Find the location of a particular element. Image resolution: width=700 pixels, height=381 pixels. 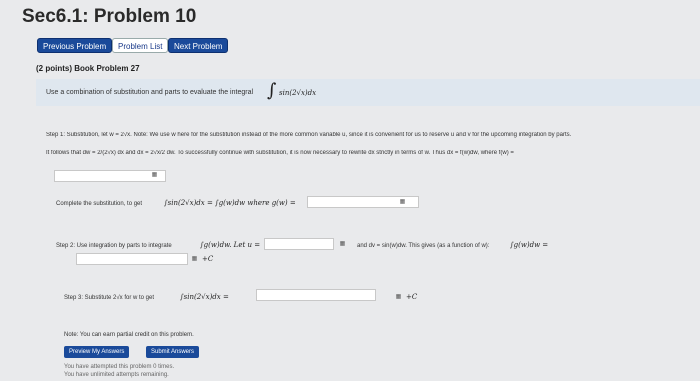

step2-result-input is located at coordinates (132, 259).